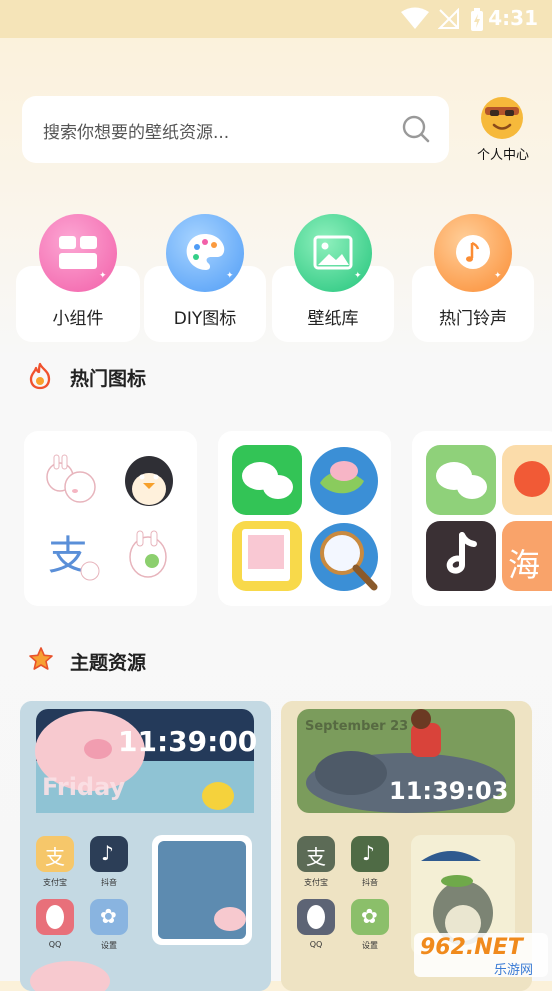 This screenshot has height=991, width=552. I want to click on entry-widgets: ✦ 小组件, so click(78, 276).